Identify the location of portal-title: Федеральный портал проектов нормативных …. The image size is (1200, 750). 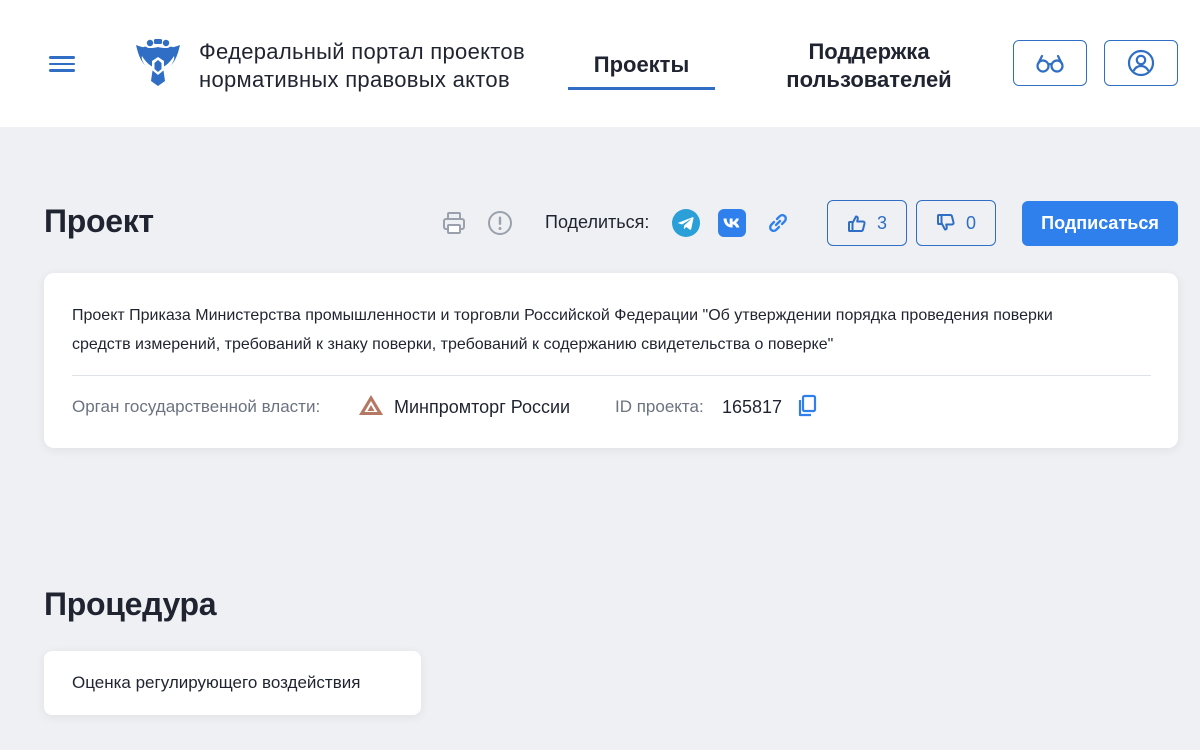
(384, 66).